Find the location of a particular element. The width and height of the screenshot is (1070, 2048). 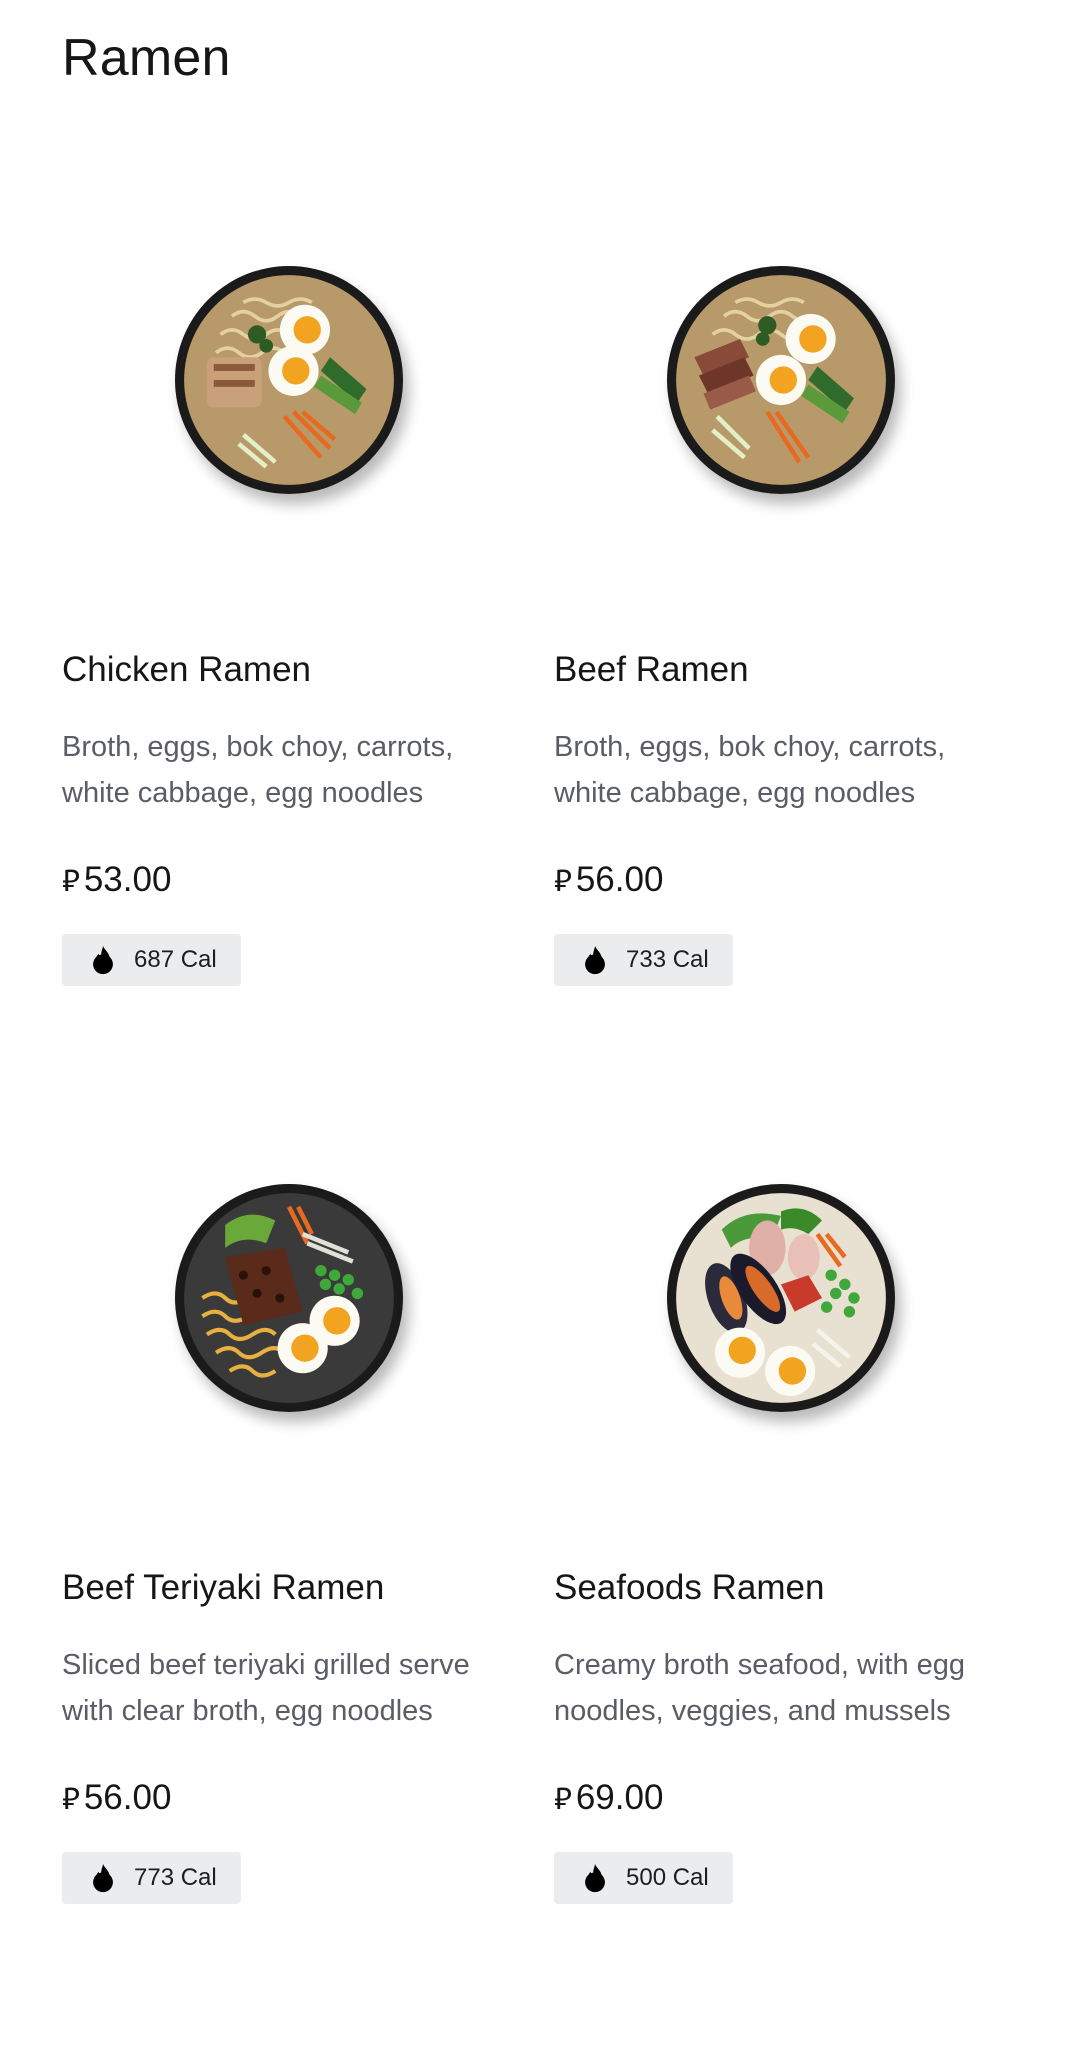

calories-badge: 500 Cal is located at coordinates (643, 1878).